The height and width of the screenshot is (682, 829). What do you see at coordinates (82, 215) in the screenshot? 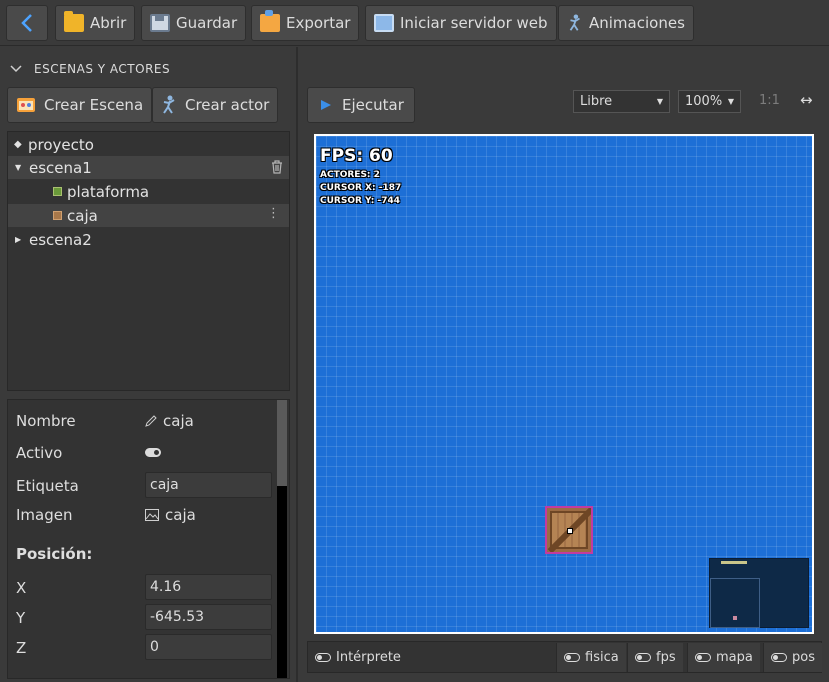
I see `tree-item-label: caja` at bounding box center [82, 215].